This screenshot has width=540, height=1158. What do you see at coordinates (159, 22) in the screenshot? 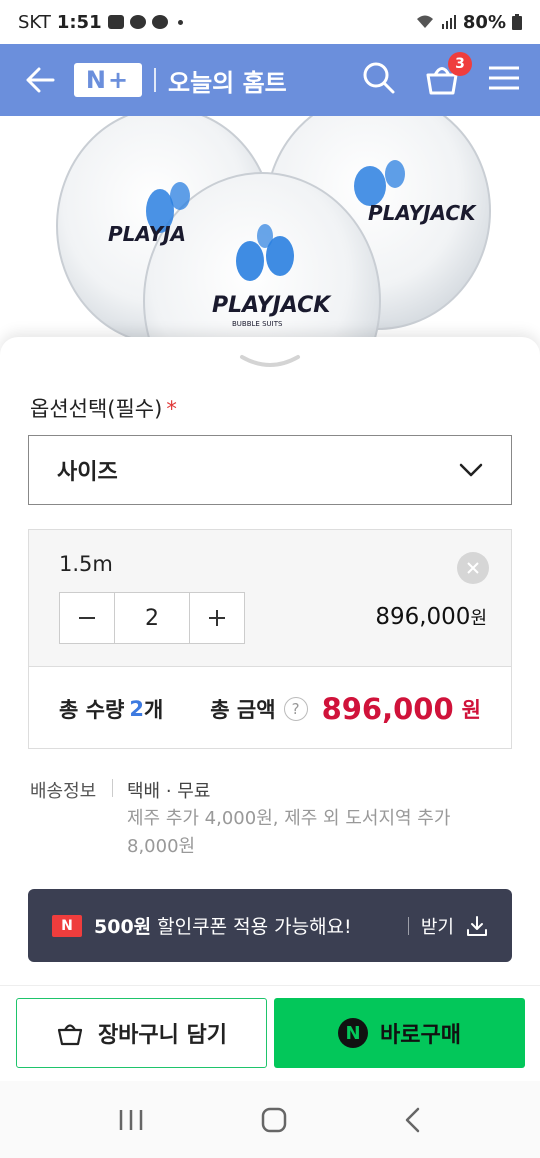
I see `app-notification-icon` at bounding box center [159, 22].